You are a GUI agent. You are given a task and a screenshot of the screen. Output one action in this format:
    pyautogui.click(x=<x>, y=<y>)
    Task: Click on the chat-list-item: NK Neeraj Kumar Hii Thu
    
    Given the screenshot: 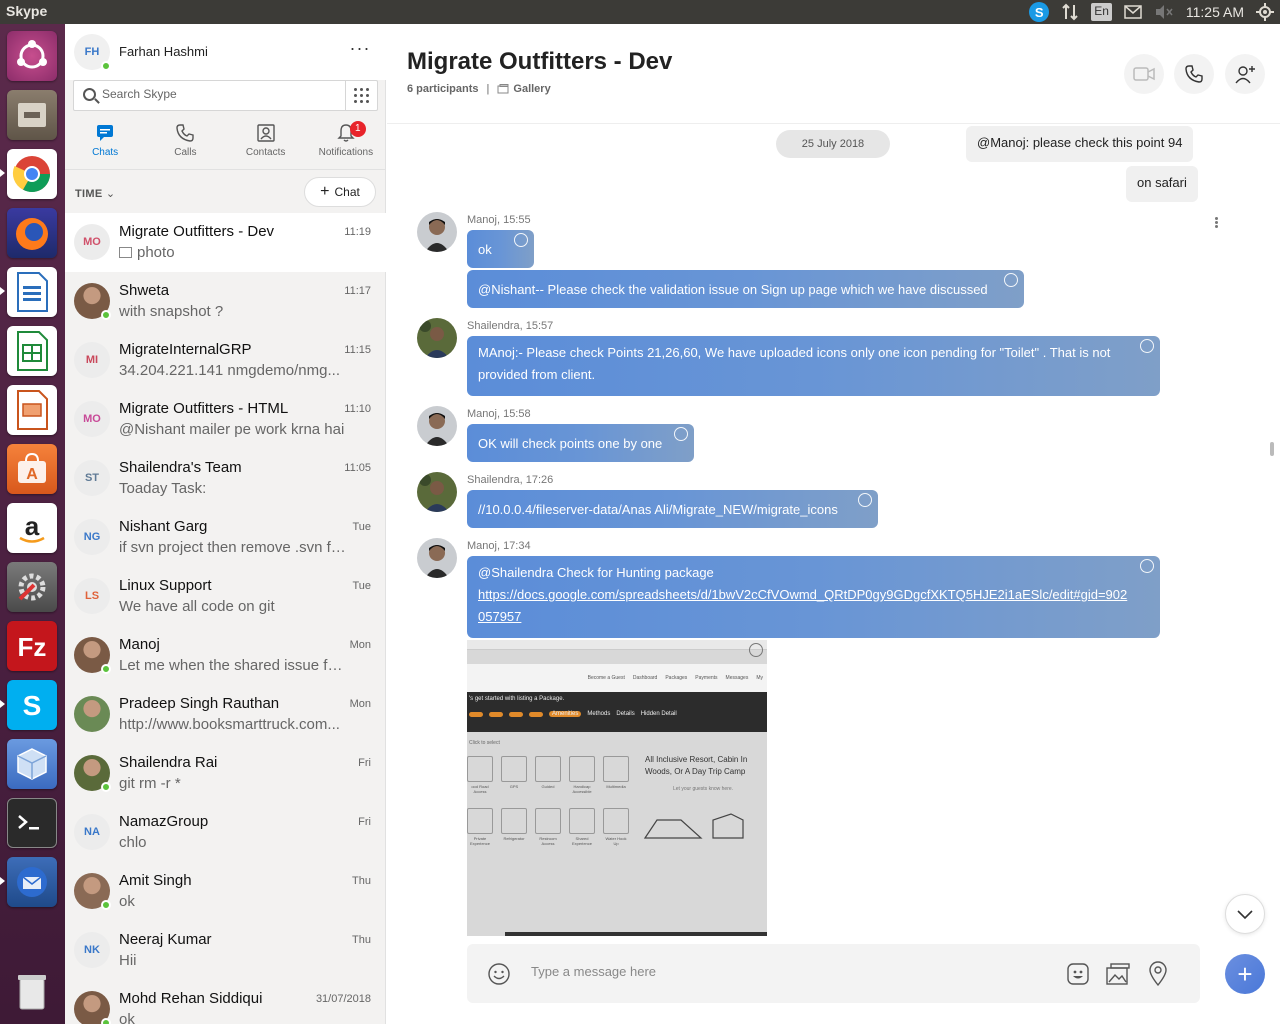 What is the action you would take?
    pyautogui.click(x=225, y=950)
    